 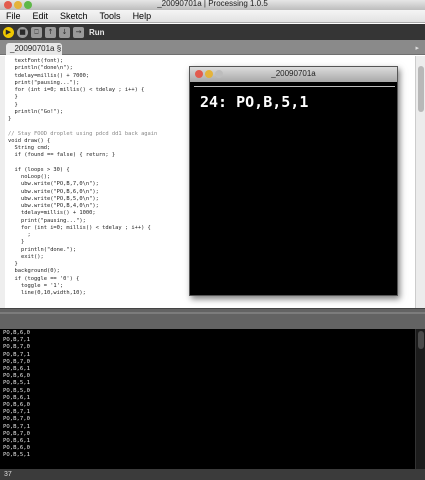 I want to click on export-icon: →, so click(x=78, y=31).